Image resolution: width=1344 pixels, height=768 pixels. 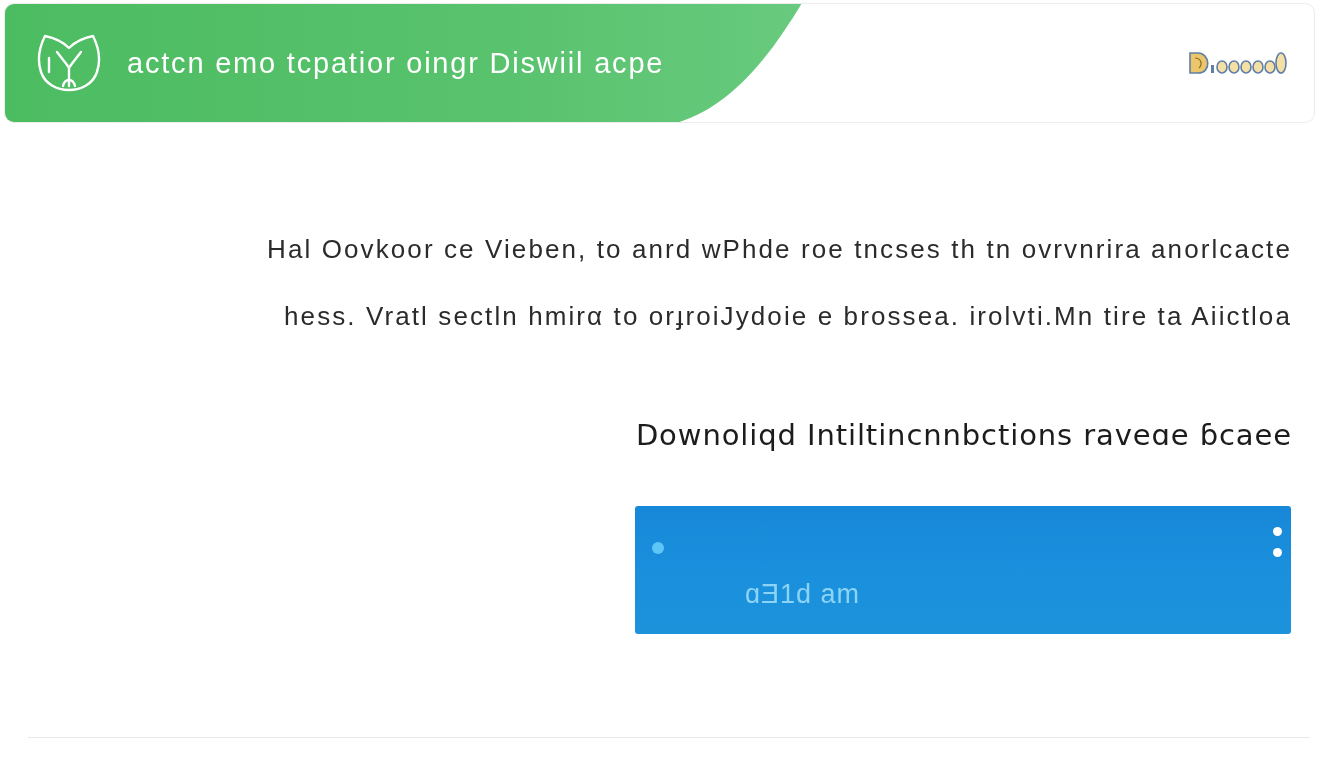 I want to click on dots-icon, so click(x=1277, y=542).